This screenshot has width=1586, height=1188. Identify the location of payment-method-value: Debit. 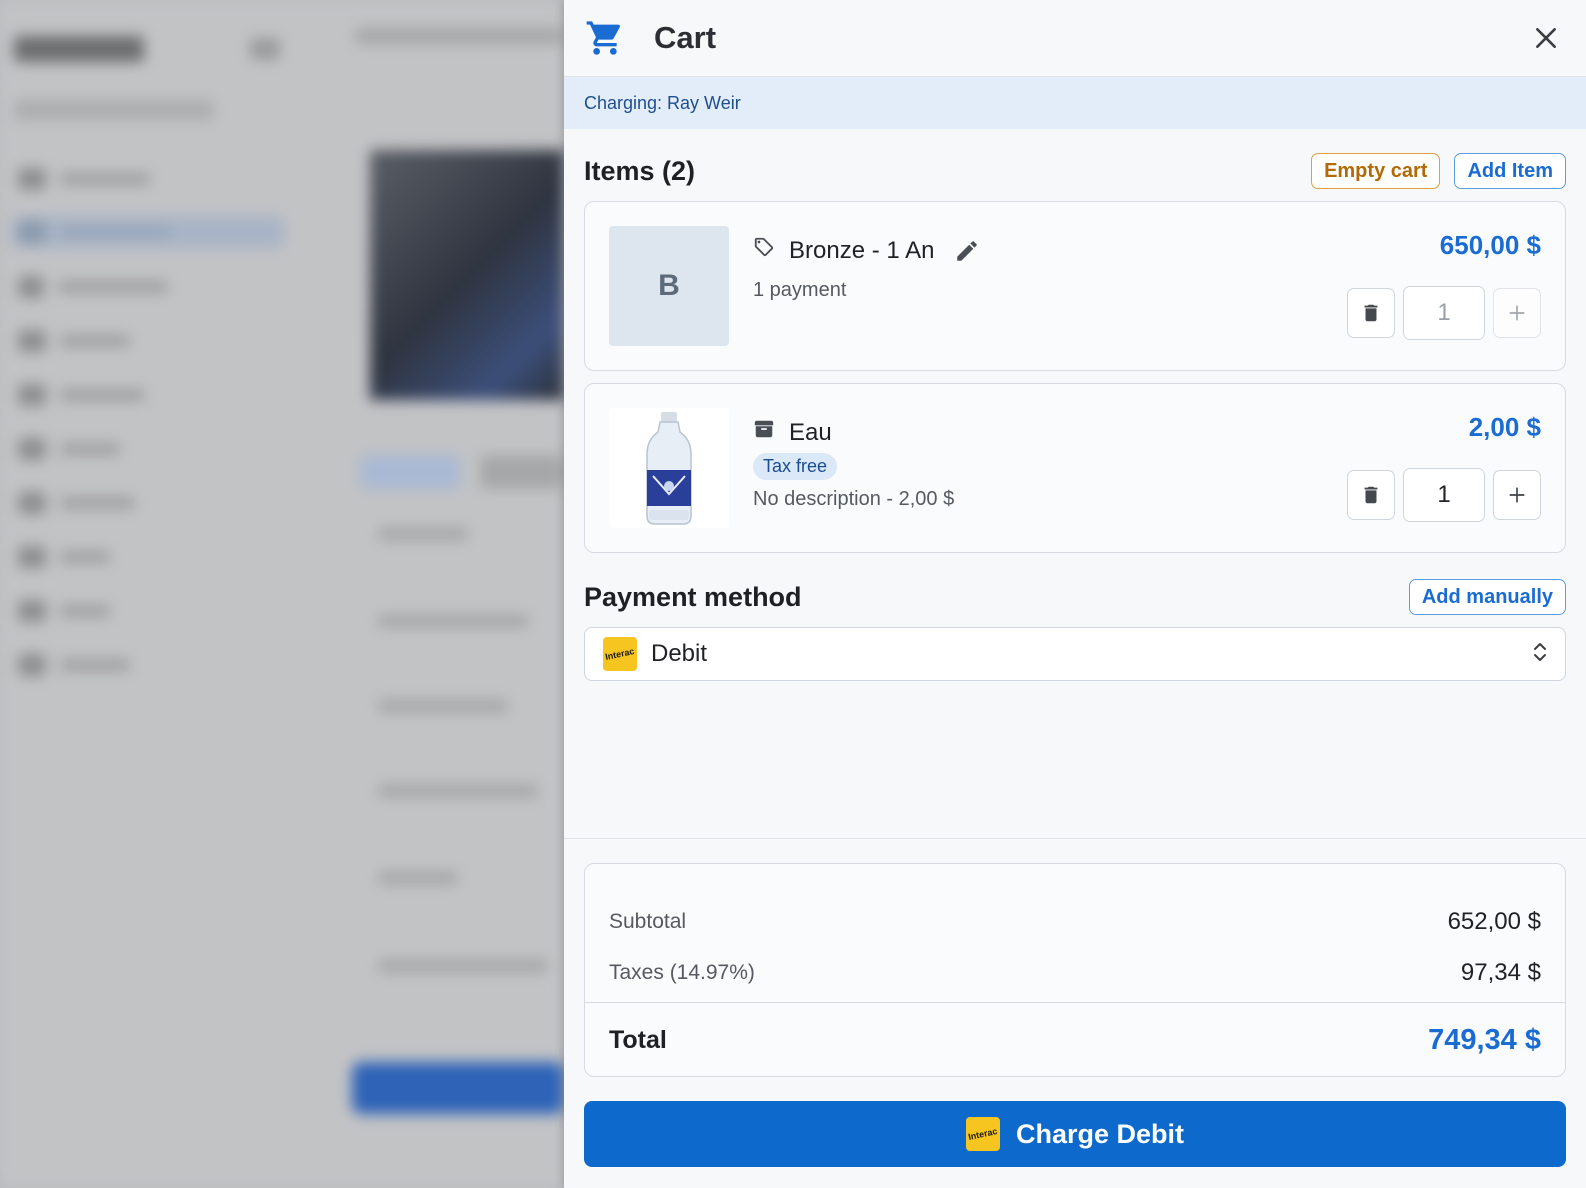
(679, 653).